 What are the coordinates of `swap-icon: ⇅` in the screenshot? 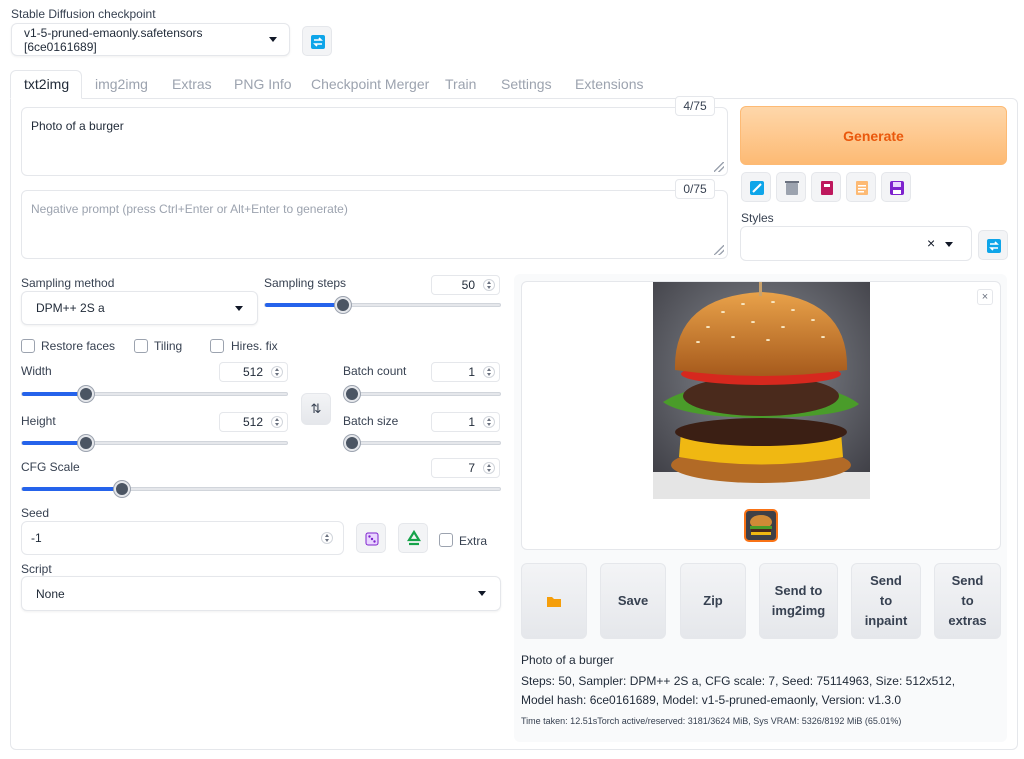 It's located at (316, 408).